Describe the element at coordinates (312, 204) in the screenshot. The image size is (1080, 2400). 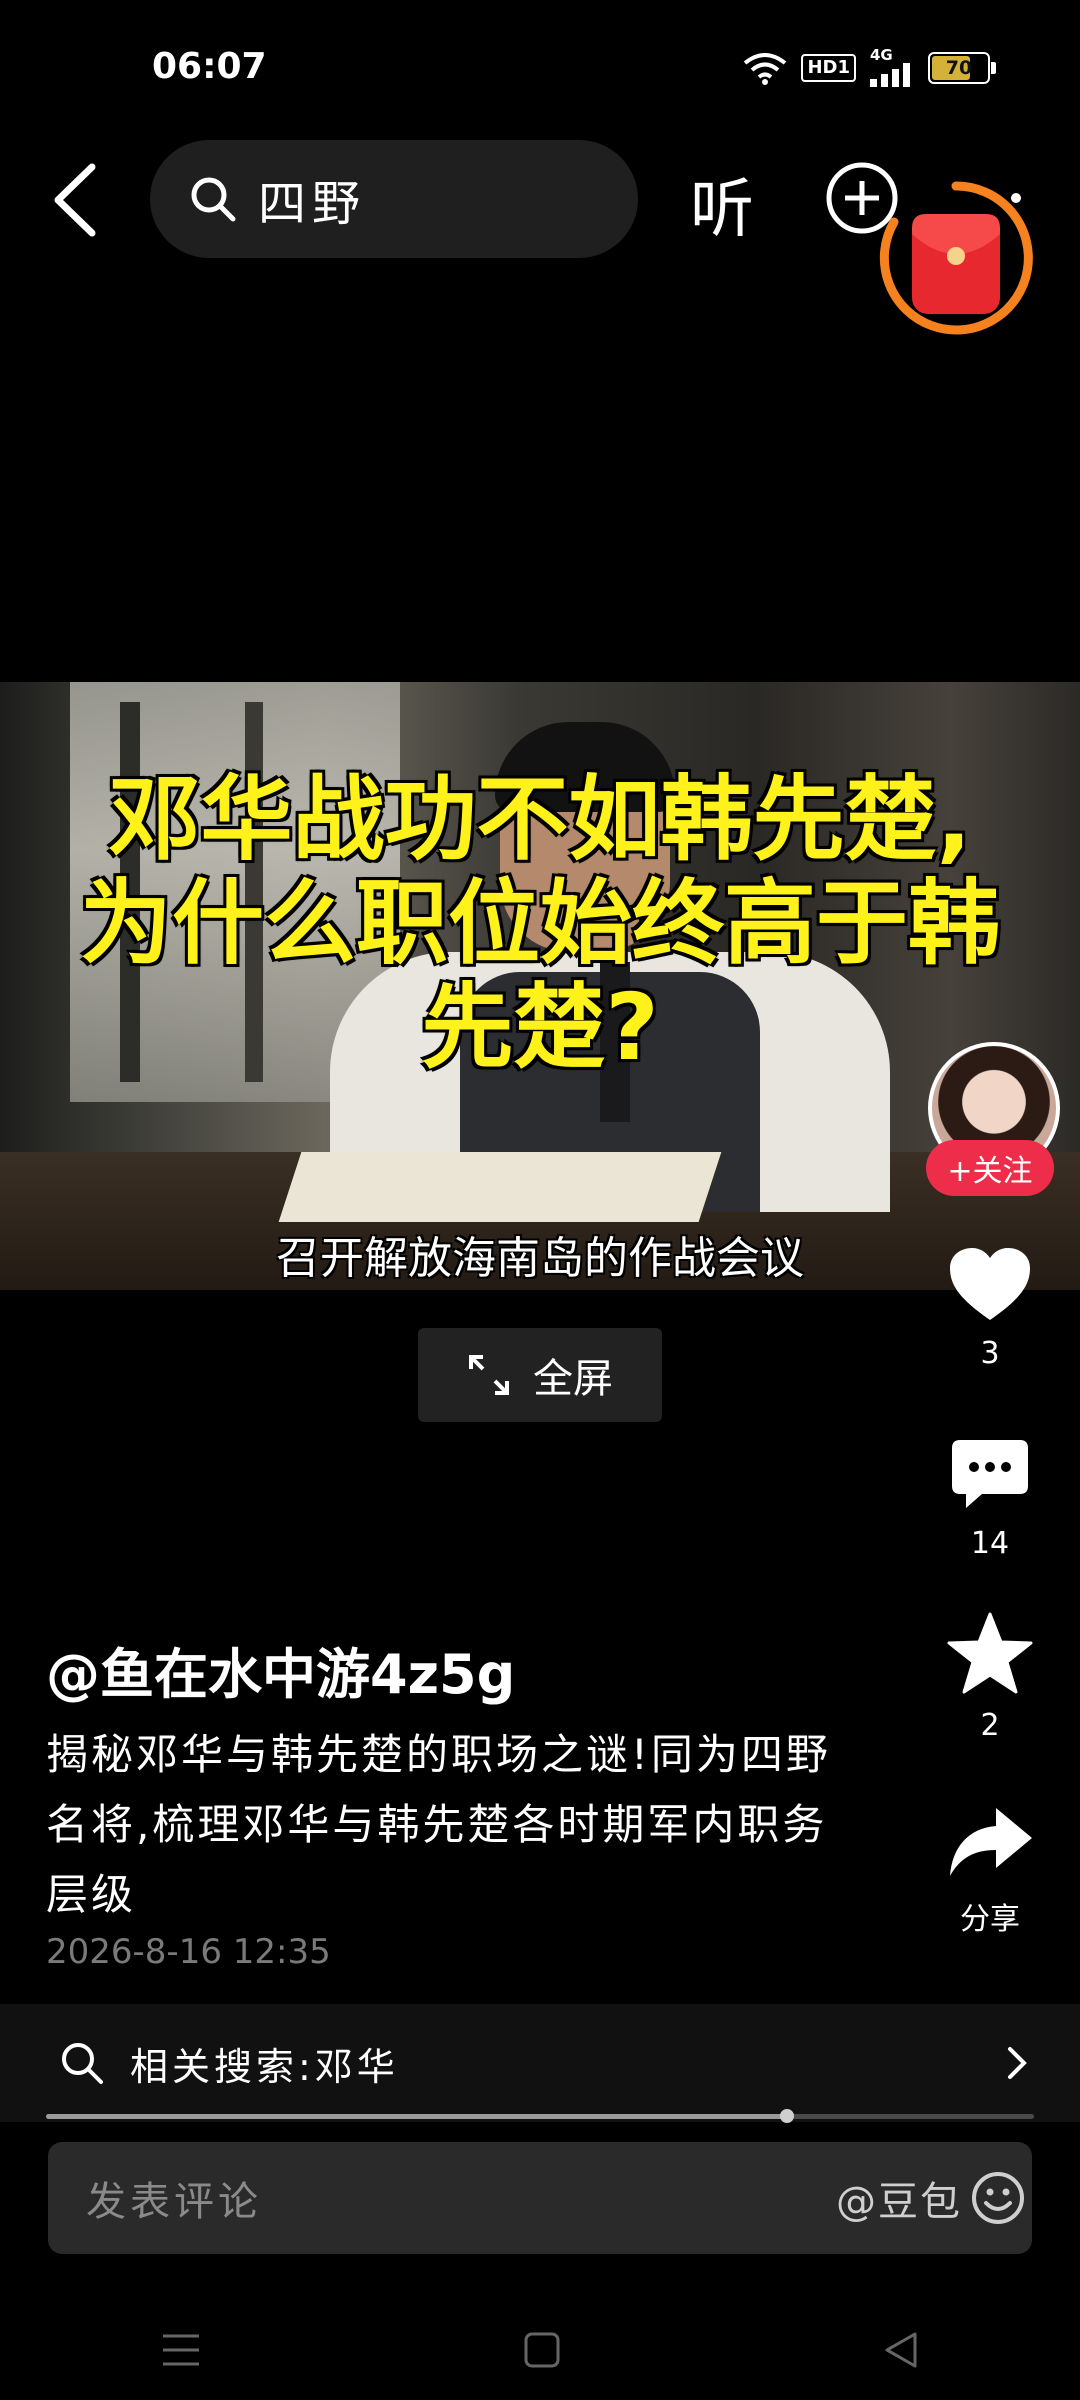
I see `search-query: 四野` at that location.